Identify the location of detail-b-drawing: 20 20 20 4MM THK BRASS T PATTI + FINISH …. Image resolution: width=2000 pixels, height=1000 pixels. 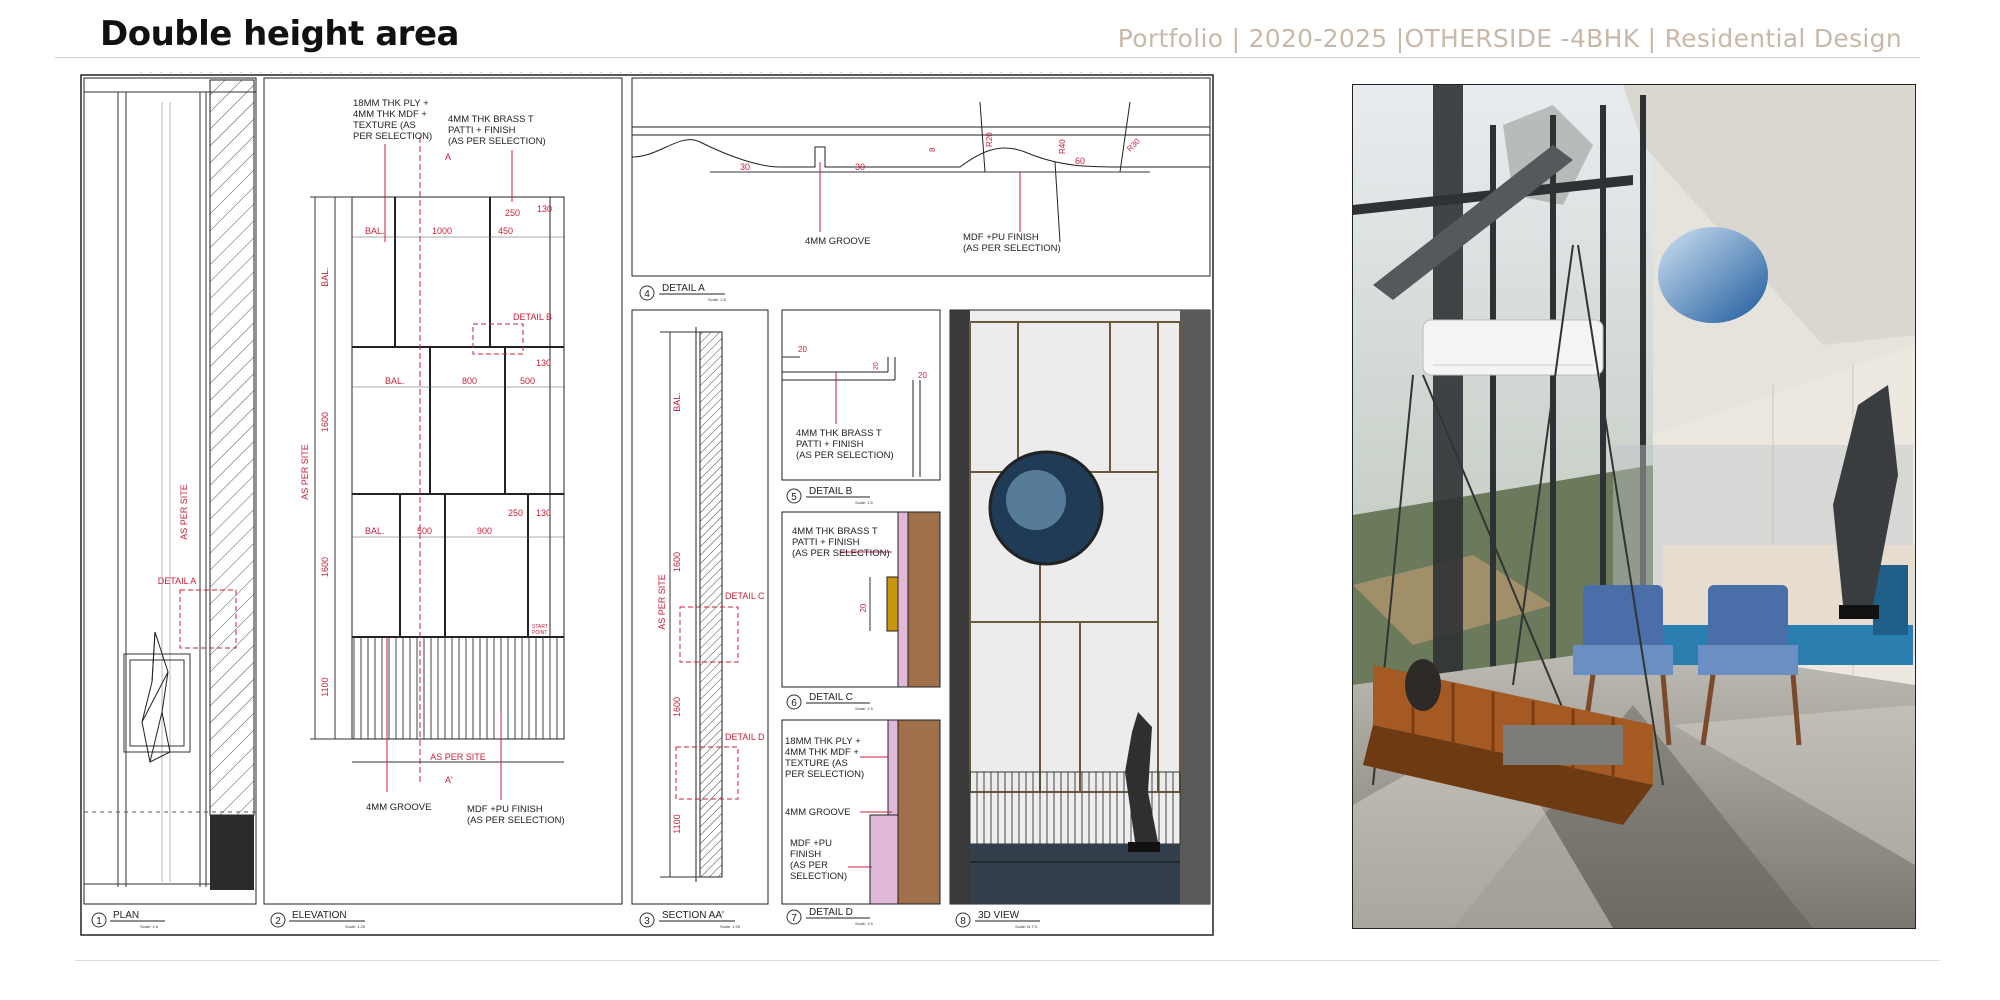
(861, 407).